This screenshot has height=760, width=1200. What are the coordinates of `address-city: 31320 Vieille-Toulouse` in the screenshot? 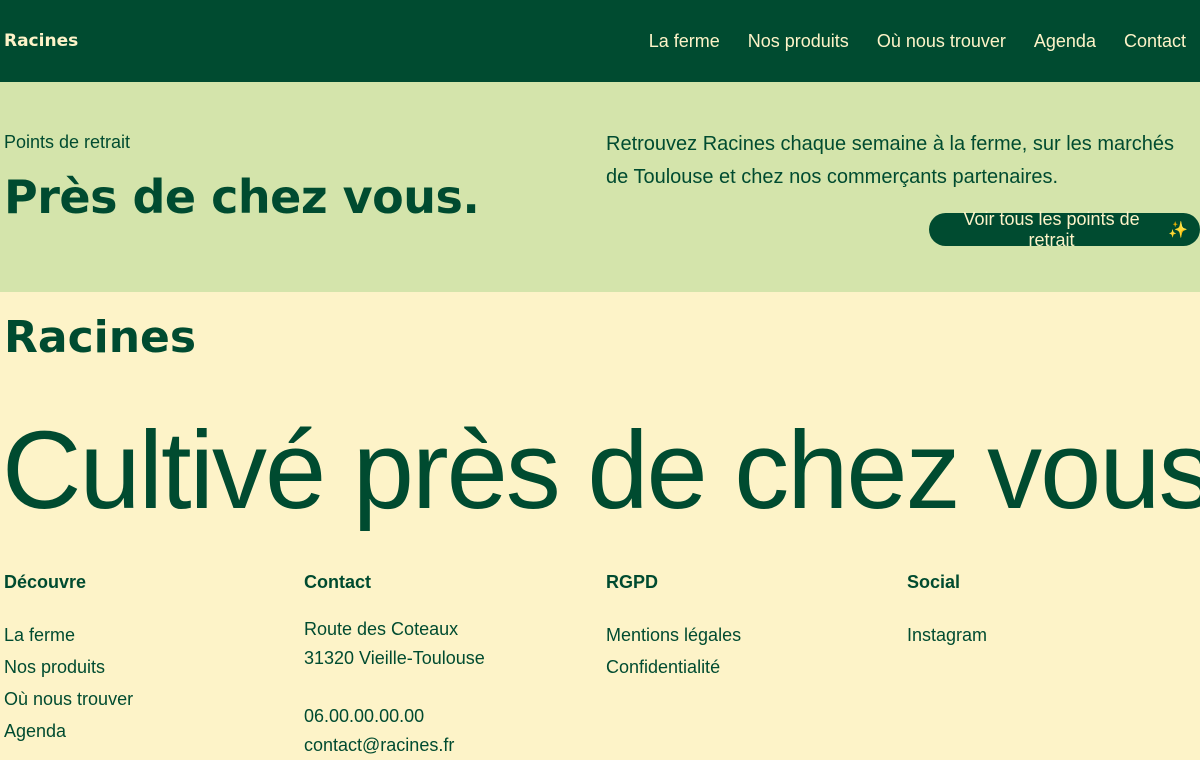 It's located at (394, 658).